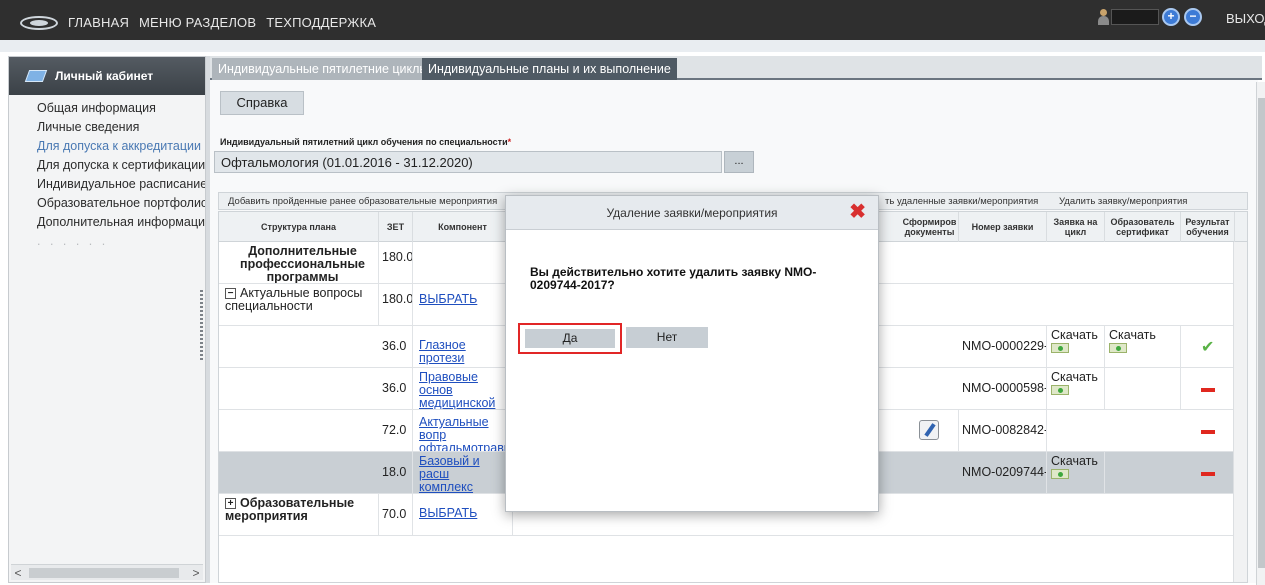 The image size is (1265, 585). What do you see at coordinates (857, 212) in the screenshot?
I see `close-icon: ✖` at bounding box center [857, 212].